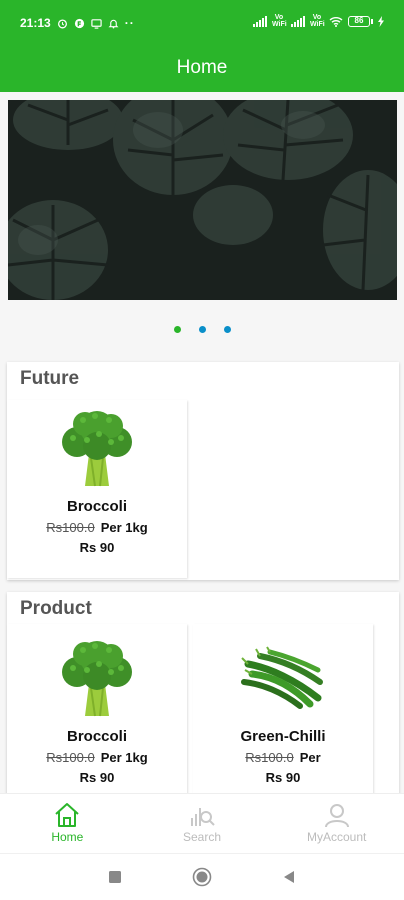  What do you see at coordinates (282, 677) in the screenshot?
I see `green-chilli-image` at bounding box center [282, 677].